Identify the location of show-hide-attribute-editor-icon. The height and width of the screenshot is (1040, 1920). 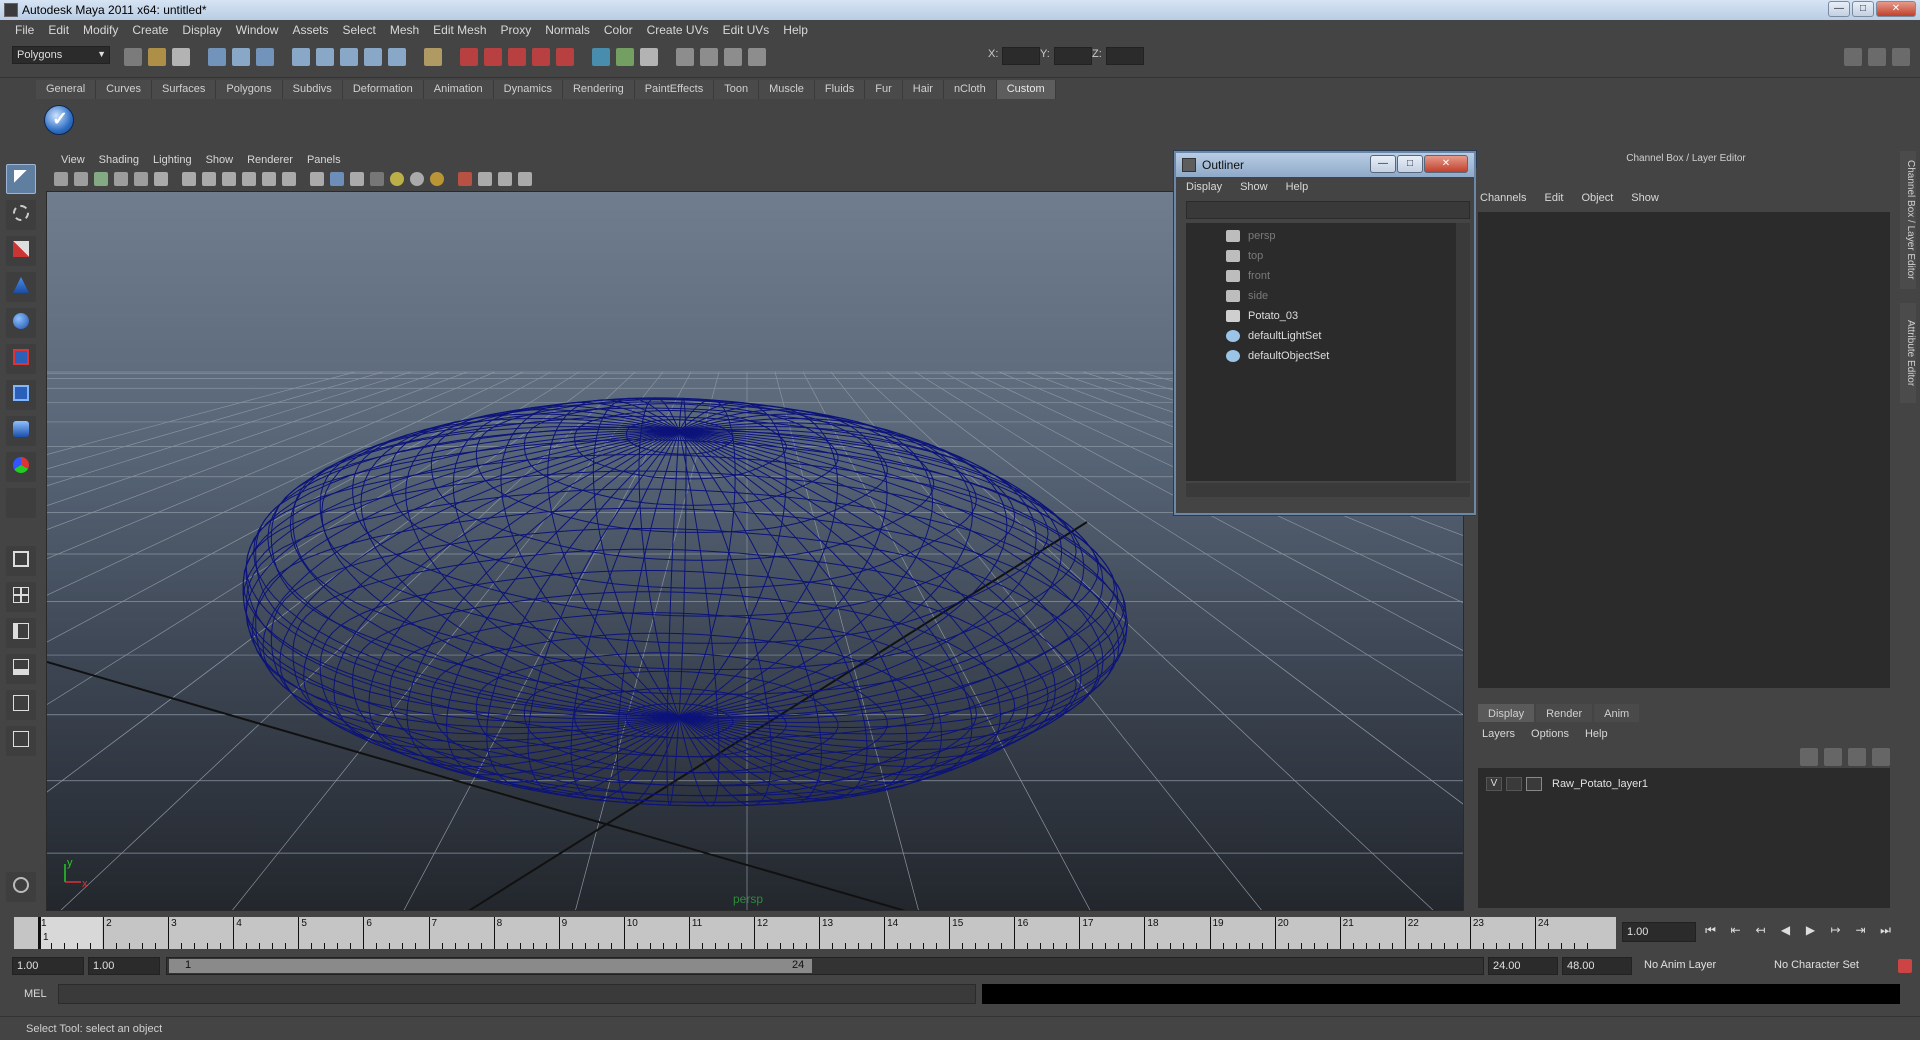
(1853, 57).